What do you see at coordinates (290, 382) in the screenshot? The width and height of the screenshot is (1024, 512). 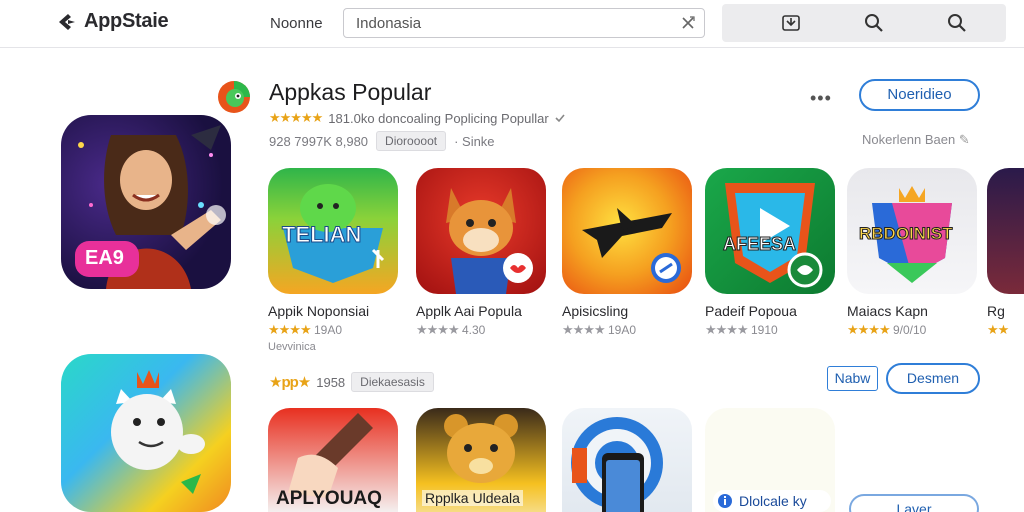 I see `rating-stars: ★pp★` at bounding box center [290, 382].